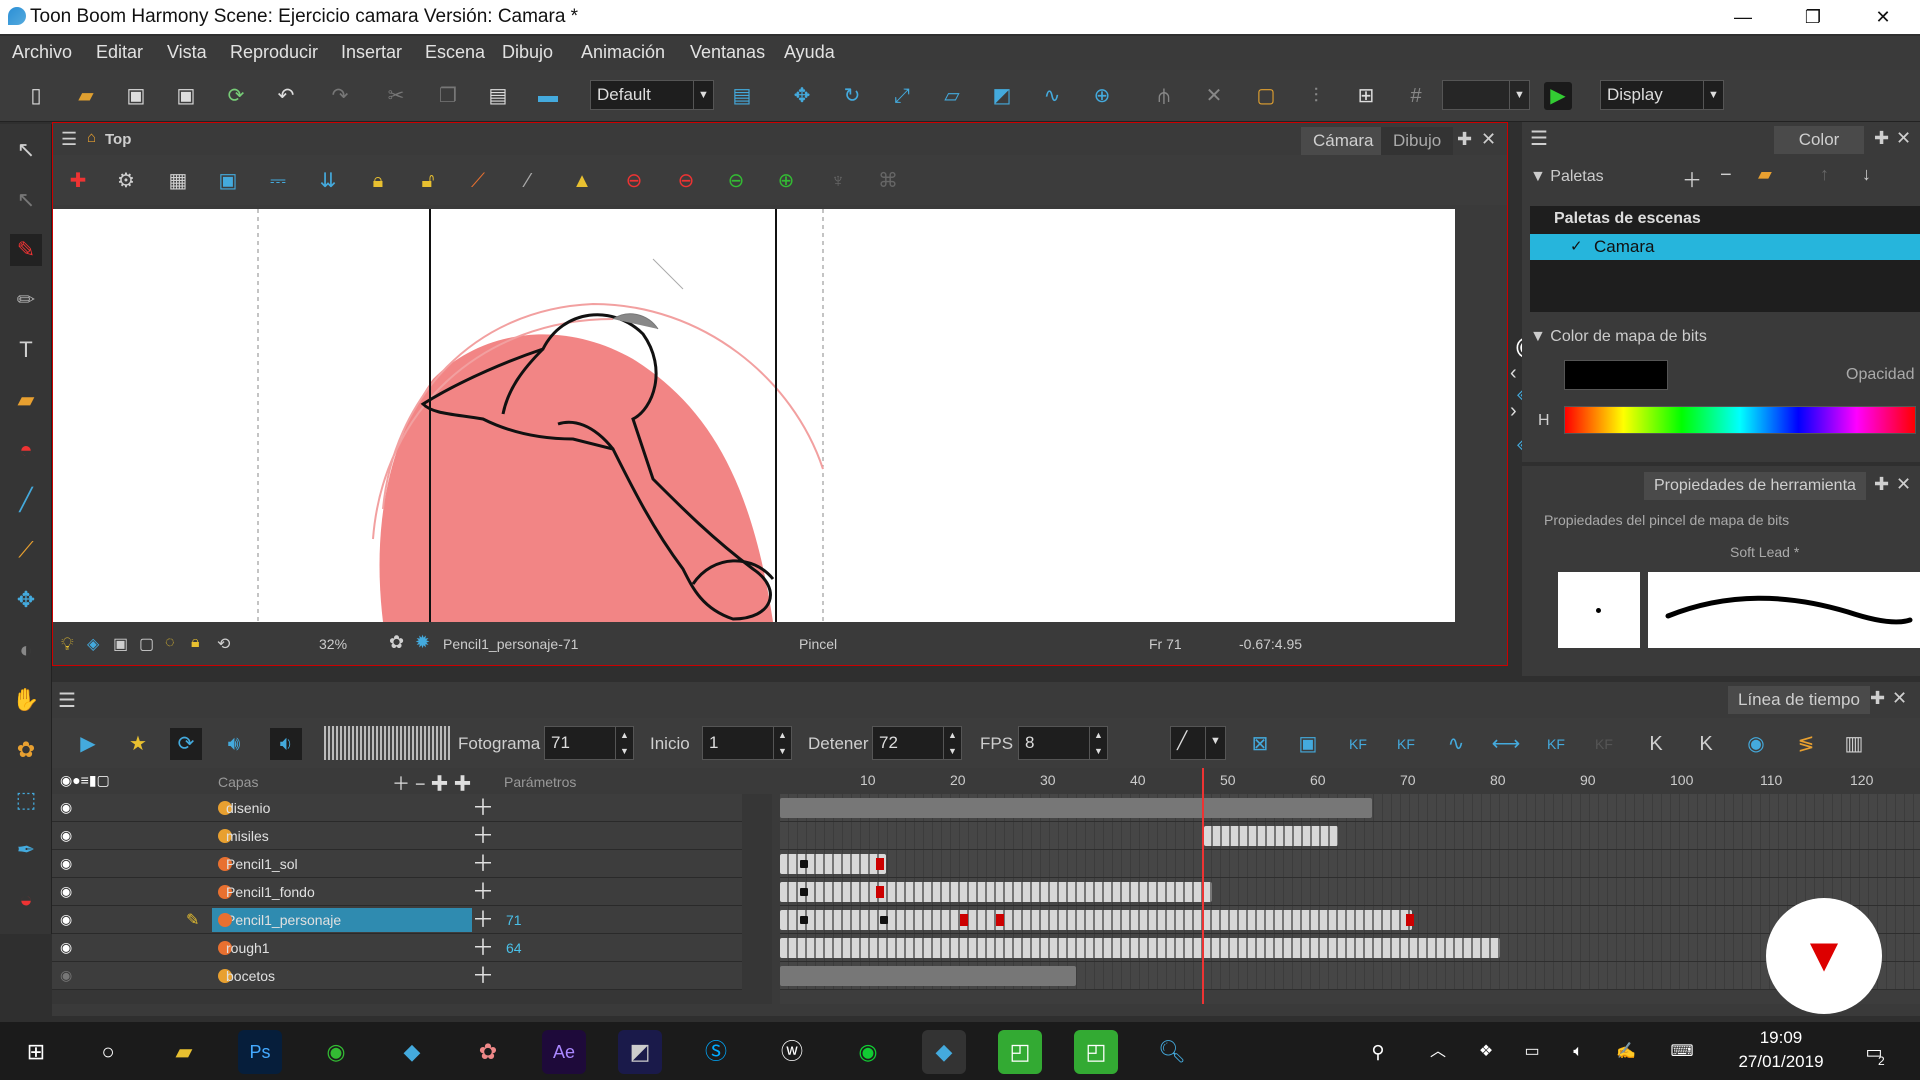 The width and height of the screenshot is (1920, 1080). I want to click on brush-size-preview, so click(1599, 610).